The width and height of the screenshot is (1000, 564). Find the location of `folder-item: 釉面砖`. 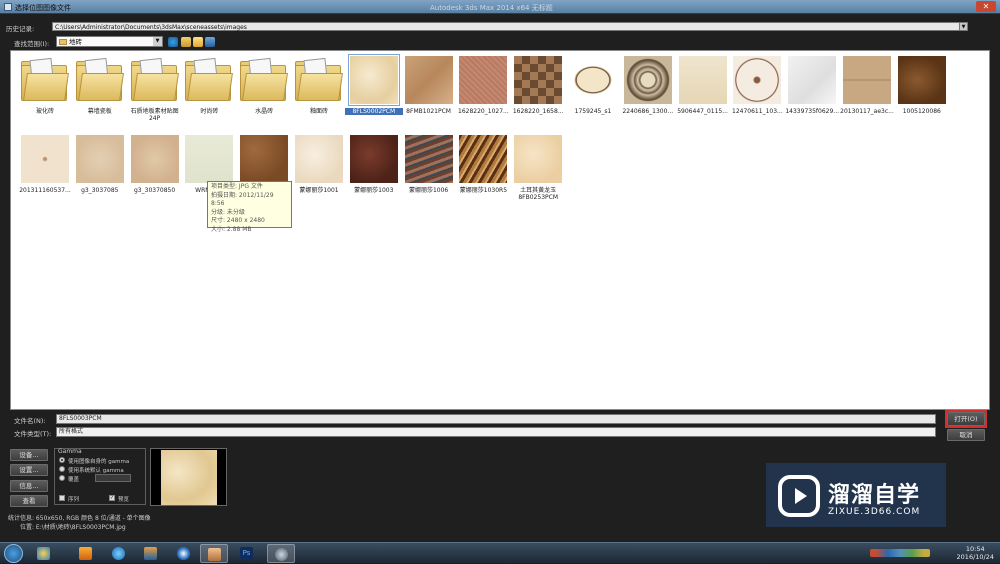

folder-item: 釉面砖 is located at coordinates (319, 89).